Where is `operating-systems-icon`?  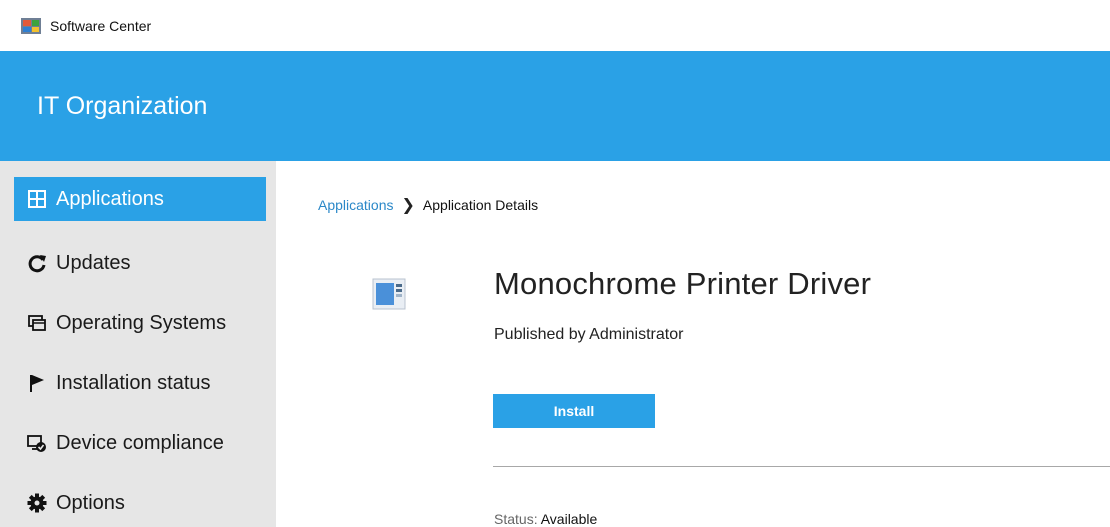 operating-systems-icon is located at coordinates (37, 323).